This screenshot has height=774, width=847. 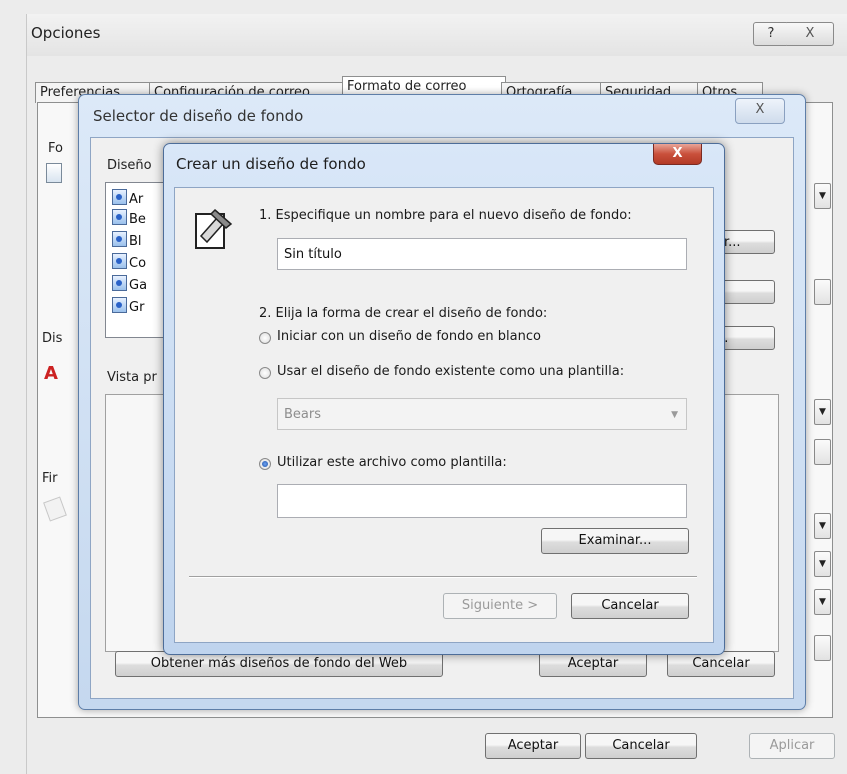 What do you see at coordinates (128, 307) in the screenshot?
I see `list-item: Gr` at bounding box center [128, 307].